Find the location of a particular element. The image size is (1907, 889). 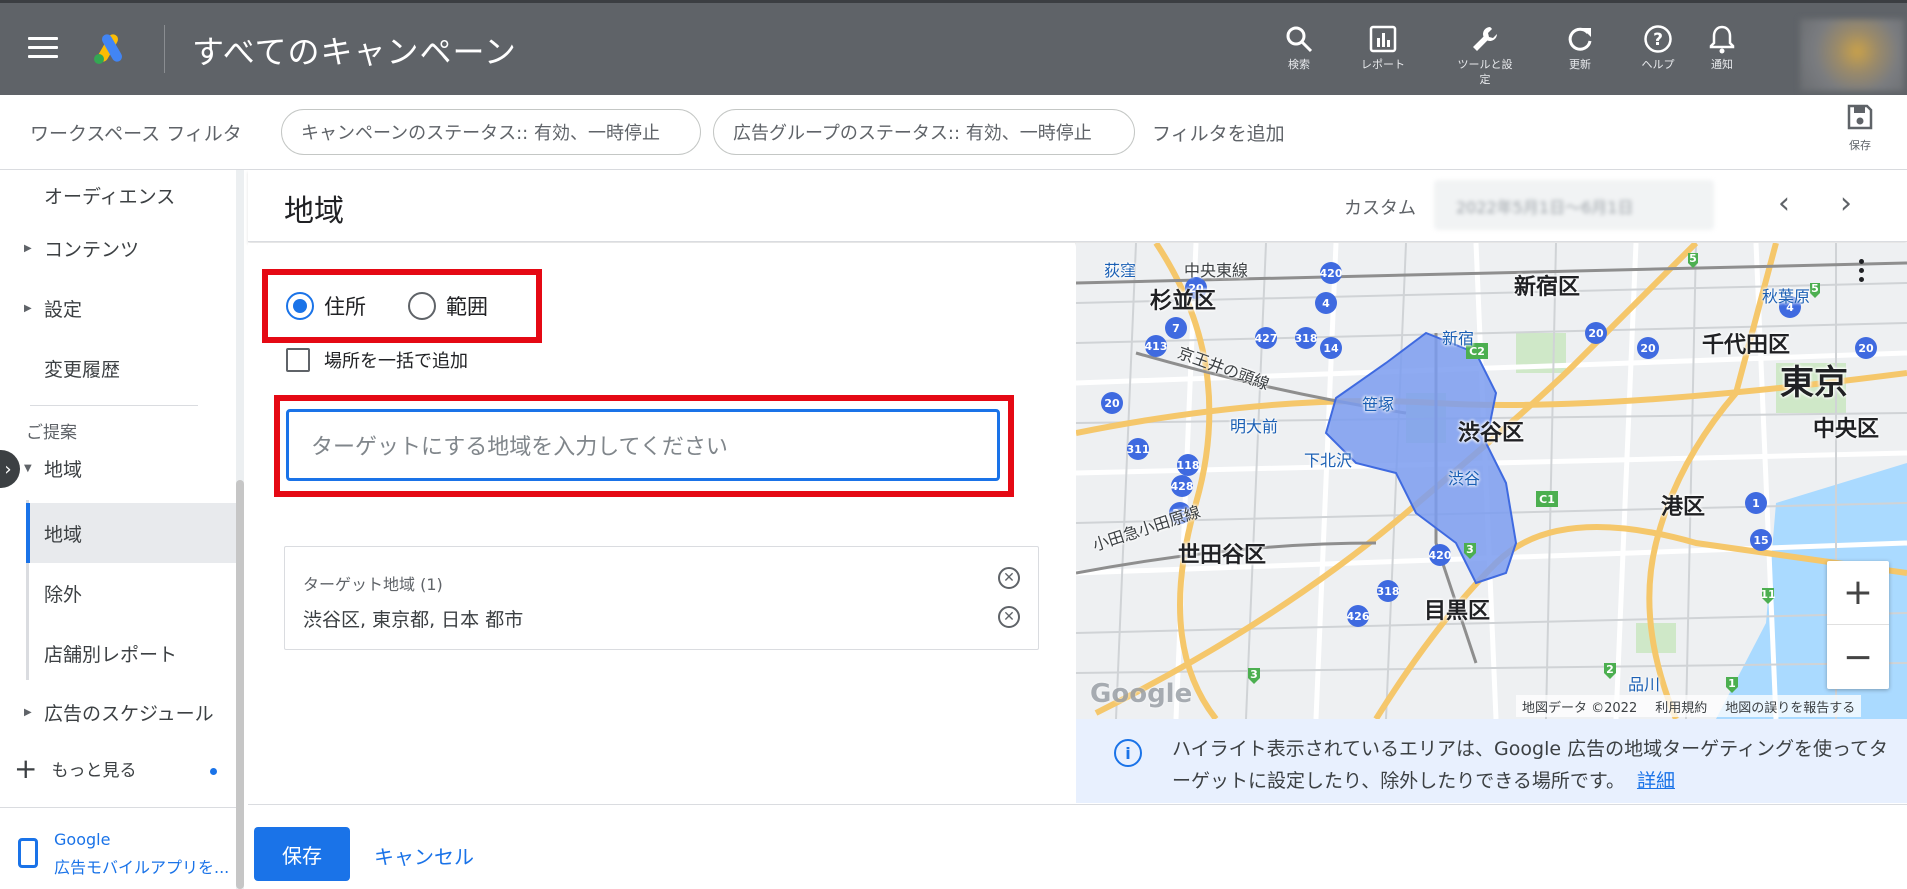

remove-location-icon: ✕ is located at coordinates (1009, 617).